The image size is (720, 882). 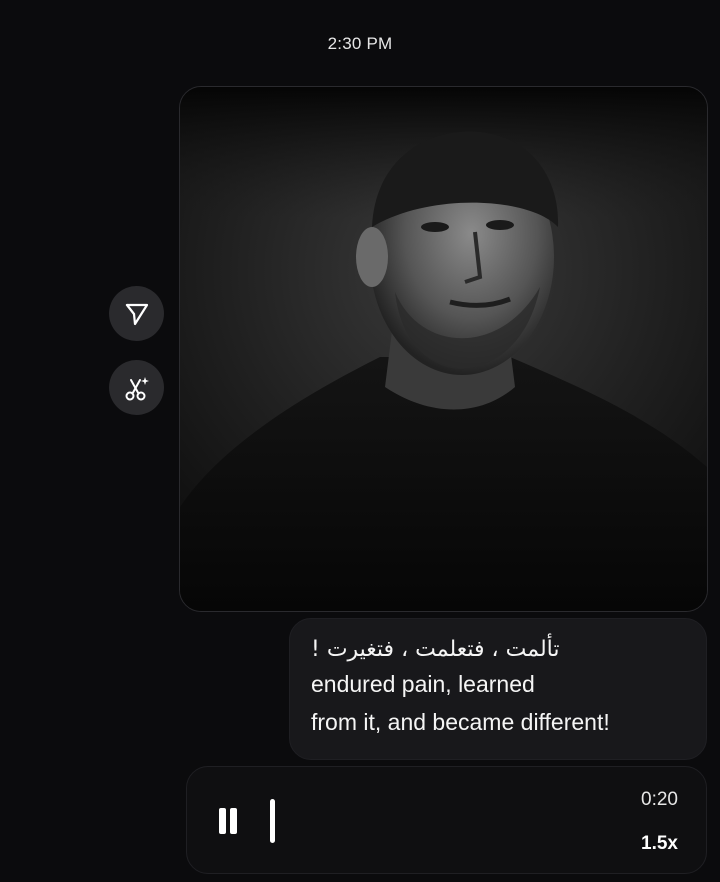 I want to click on arabic-caption: تألمت ، فتعلمت ، فتغيرت !, so click(x=435, y=649).